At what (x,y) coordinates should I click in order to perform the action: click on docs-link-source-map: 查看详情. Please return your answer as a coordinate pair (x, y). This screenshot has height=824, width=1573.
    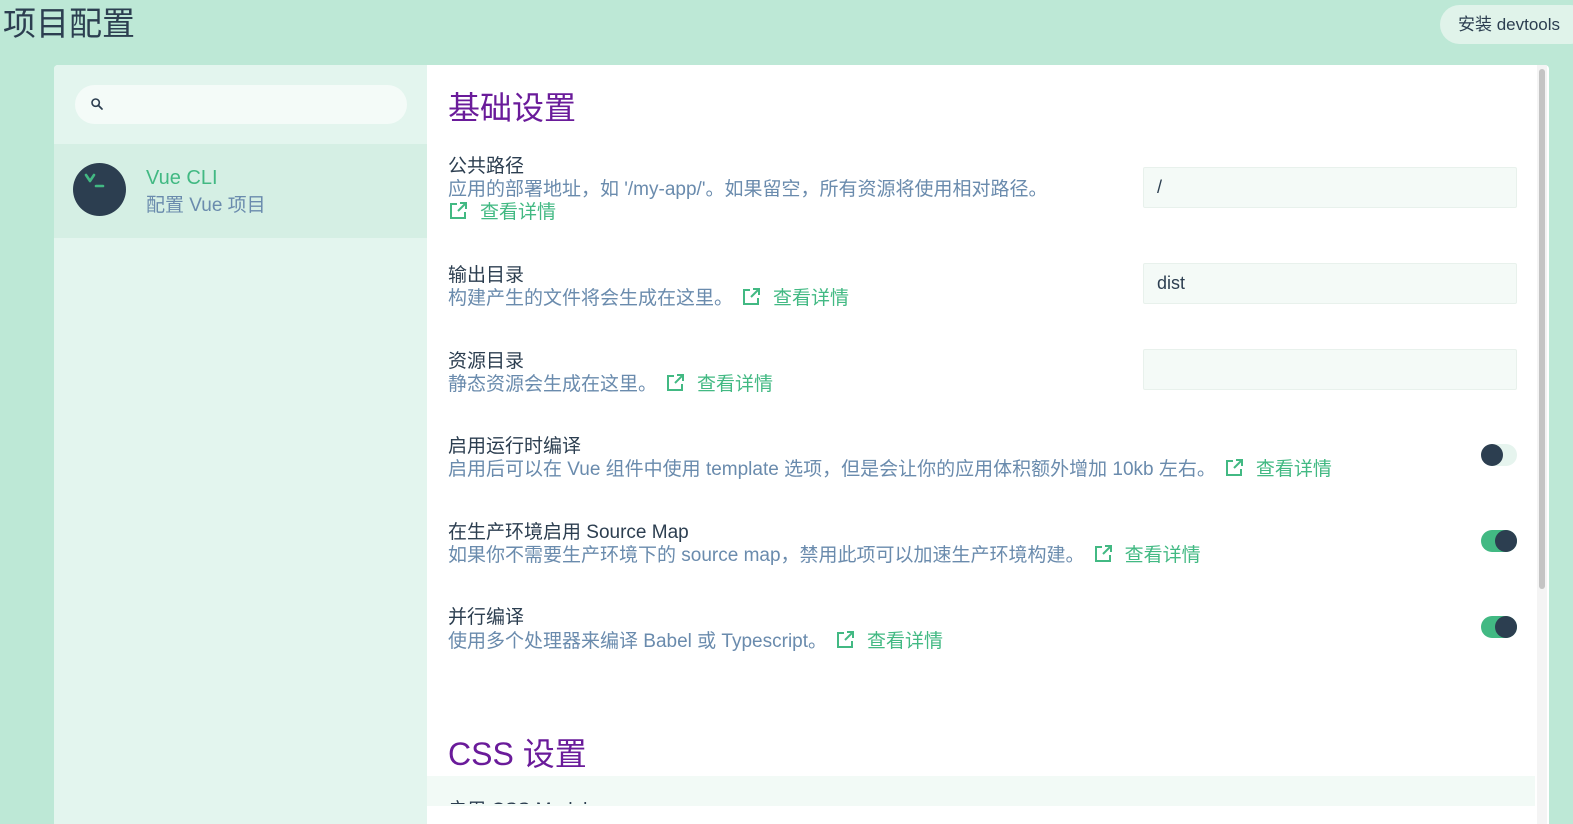
    Looking at the image, I should click on (1147, 553).